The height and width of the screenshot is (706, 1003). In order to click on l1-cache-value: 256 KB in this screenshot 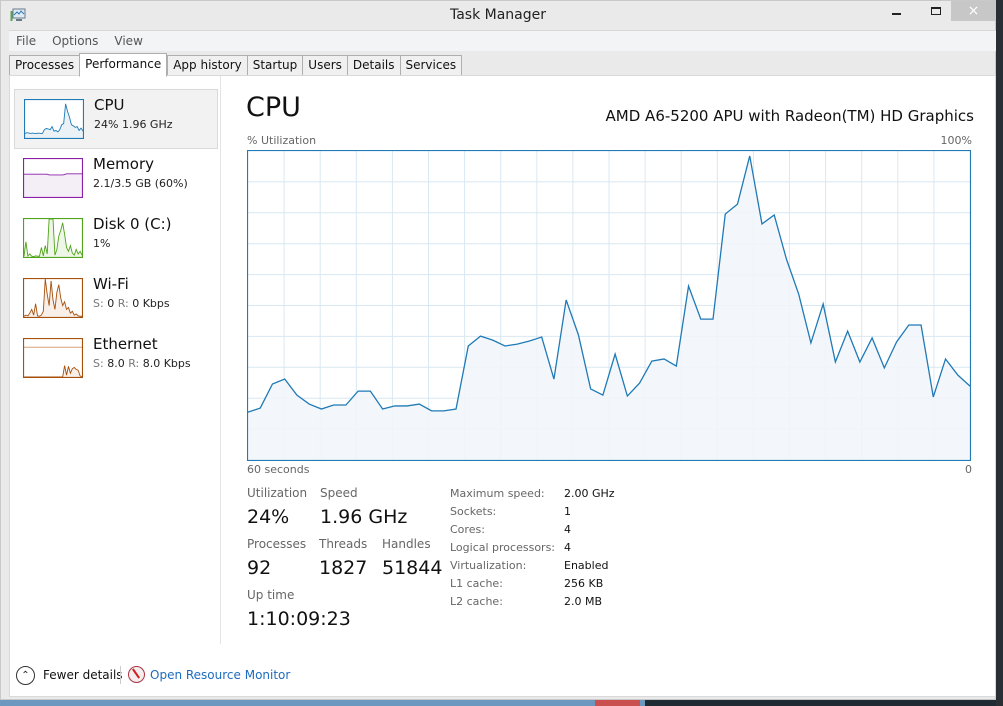, I will do `click(584, 583)`.